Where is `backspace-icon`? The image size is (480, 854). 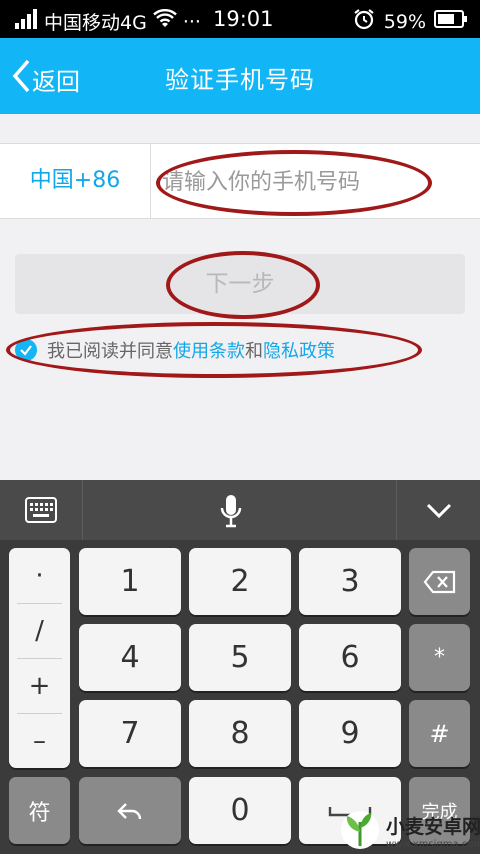
backspace-icon is located at coordinates (439, 581).